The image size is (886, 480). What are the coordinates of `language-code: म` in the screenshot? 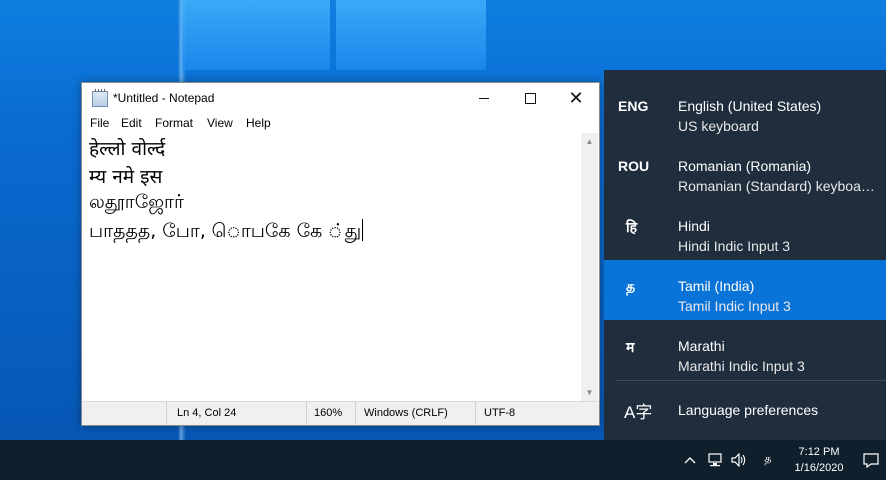 It's located at (630, 347).